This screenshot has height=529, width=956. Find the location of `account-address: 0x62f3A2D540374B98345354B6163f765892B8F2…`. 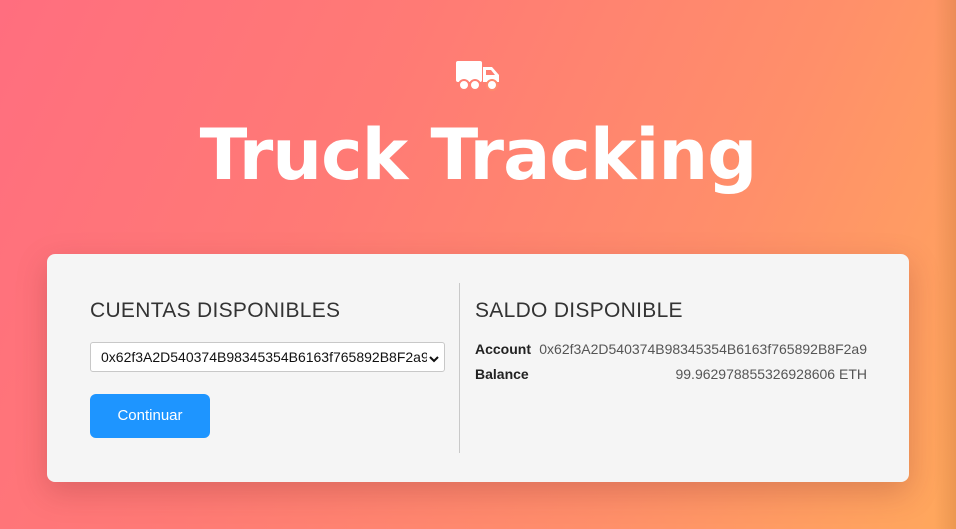

account-address: 0x62f3A2D540374B98345354B6163f765892B8F2… is located at coordinates (703, 349).